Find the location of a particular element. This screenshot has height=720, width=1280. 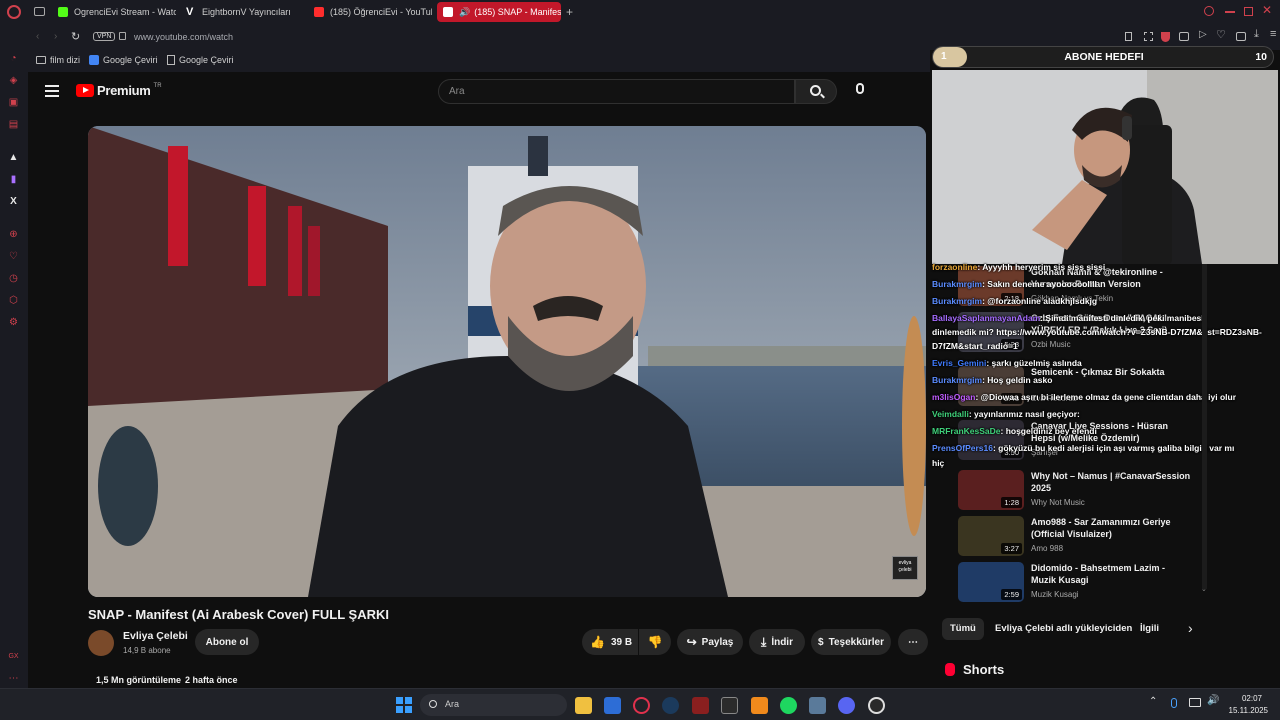

recommendations-scrollbar is located at coordinates (1204, 426).